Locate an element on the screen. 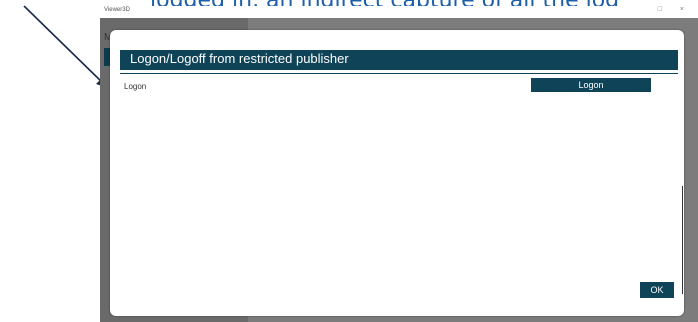 The height and width of the screenshot is (322, 698). dialog-title: Logon/Logoff from restricted publisher is located at coordinates (239, 58).